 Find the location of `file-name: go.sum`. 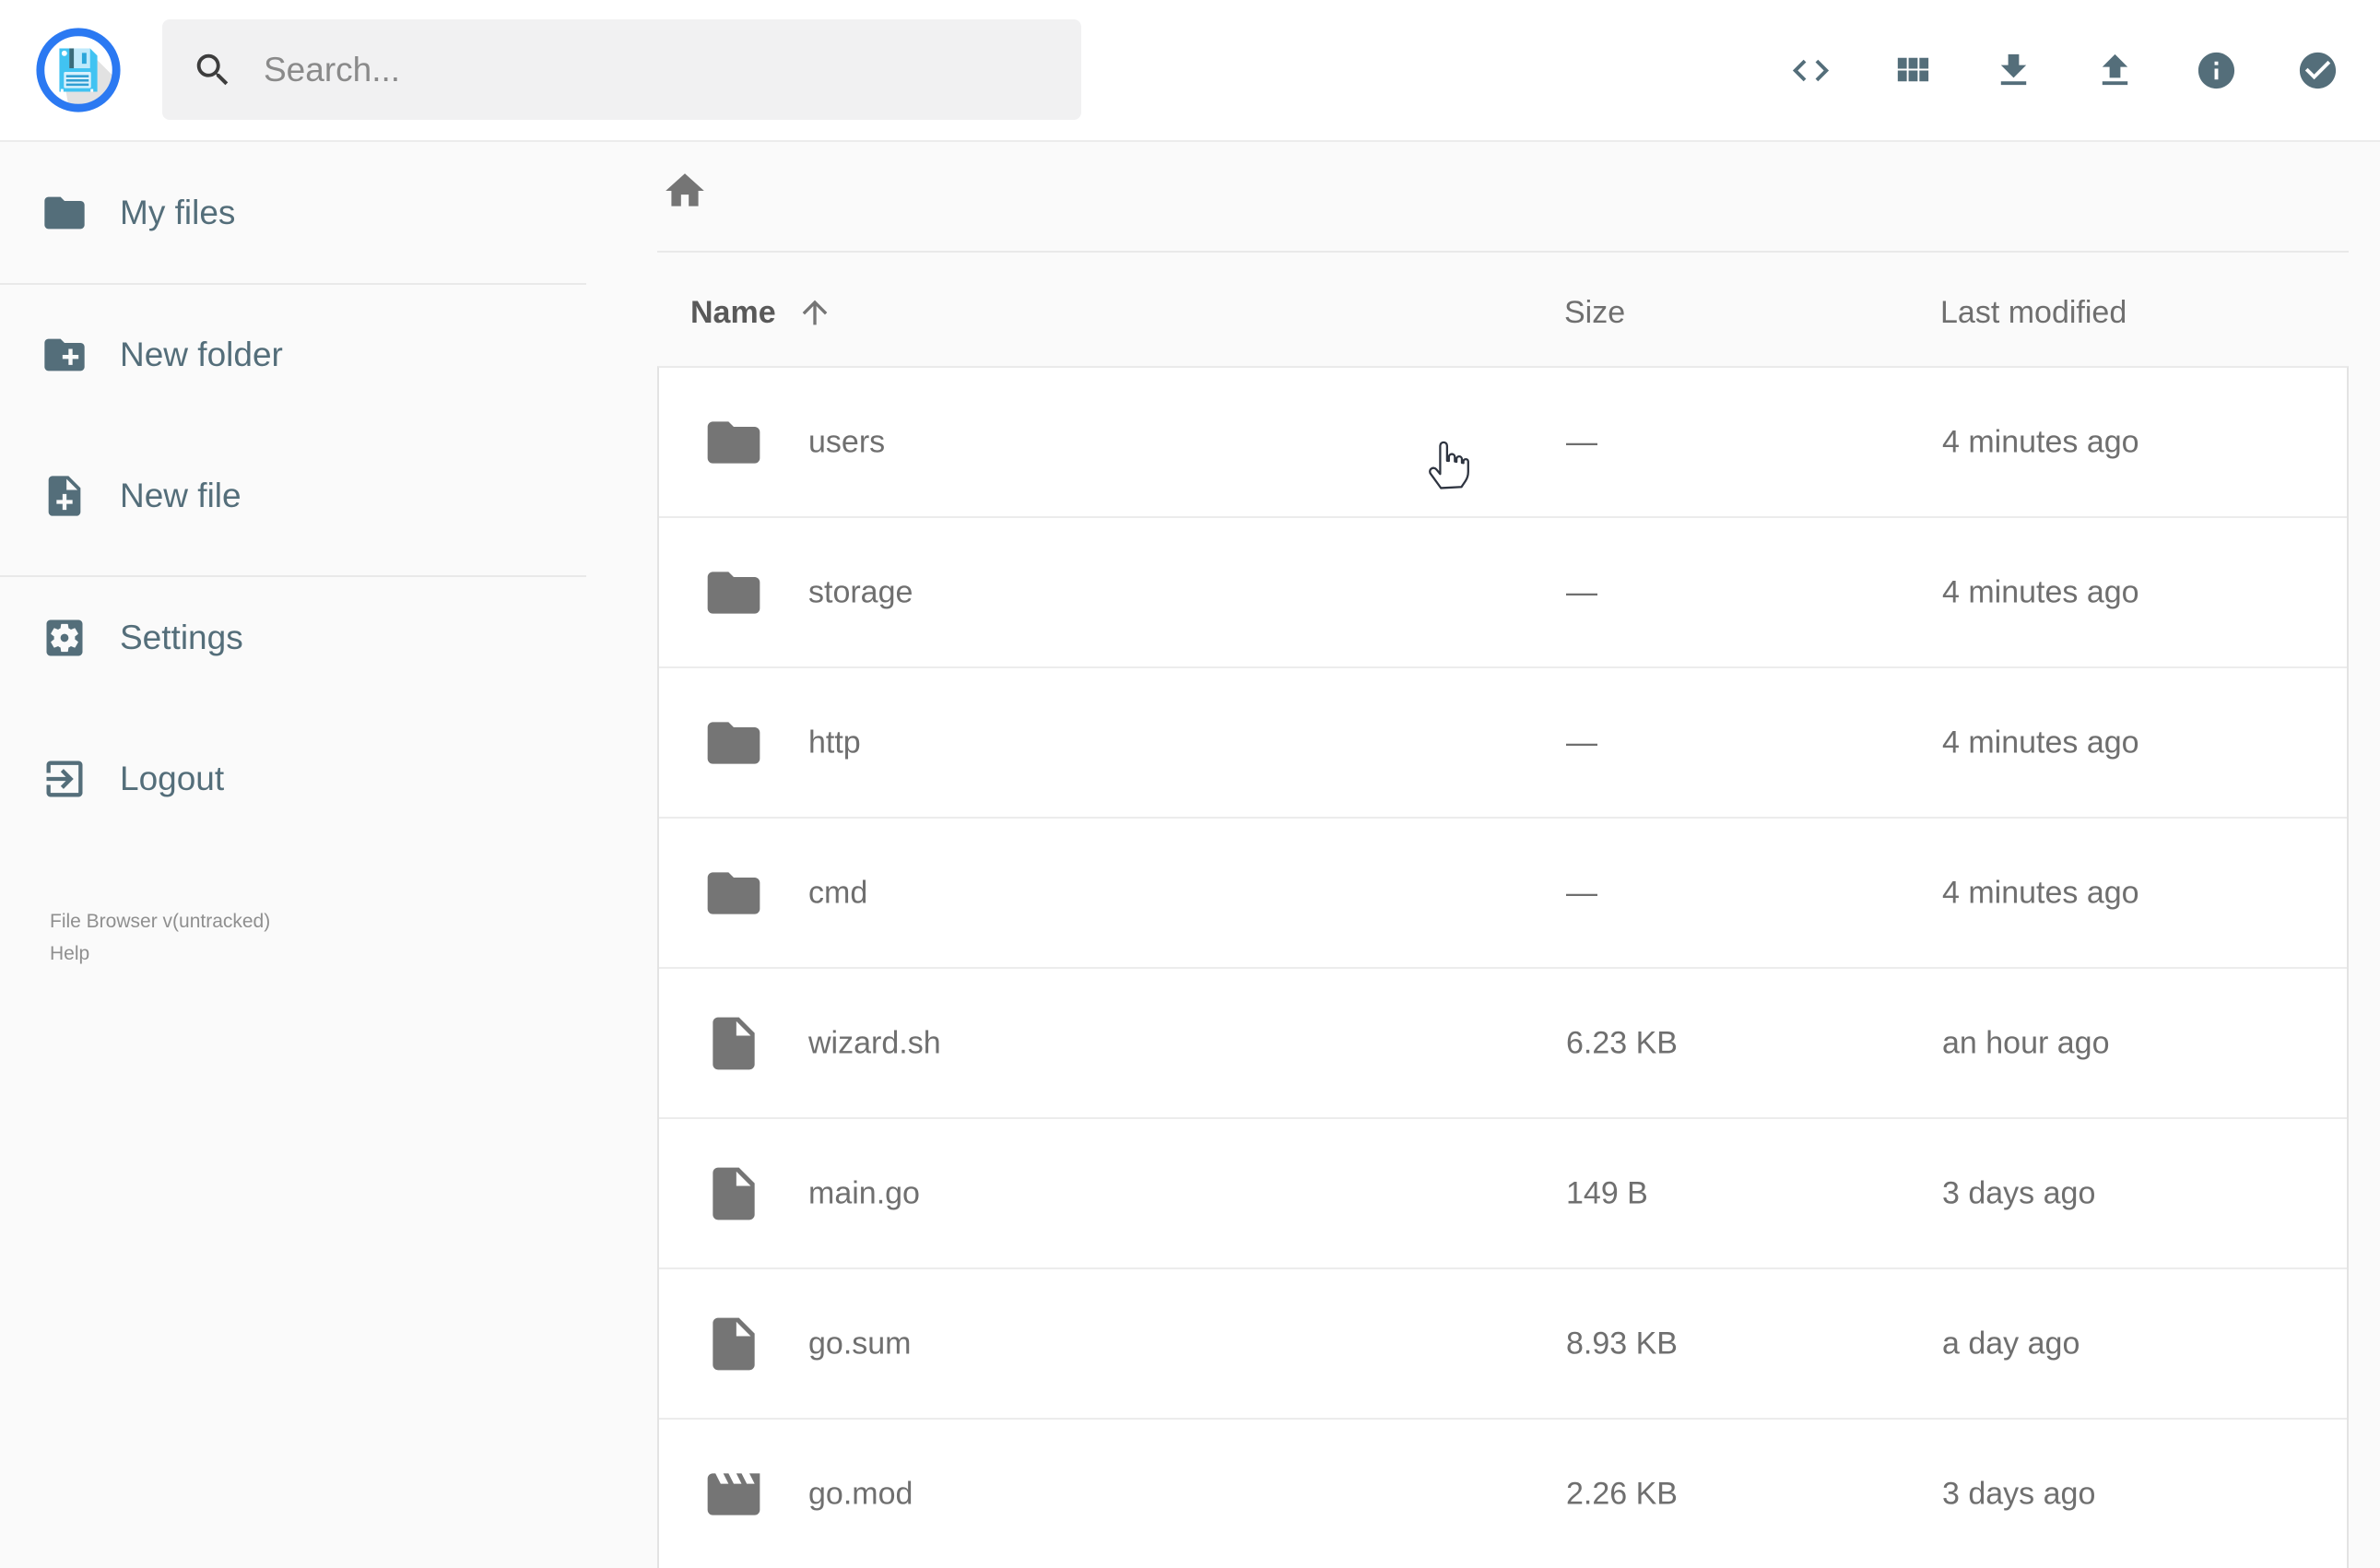

file-name: go.sum is located at coordinates (860, 1343).